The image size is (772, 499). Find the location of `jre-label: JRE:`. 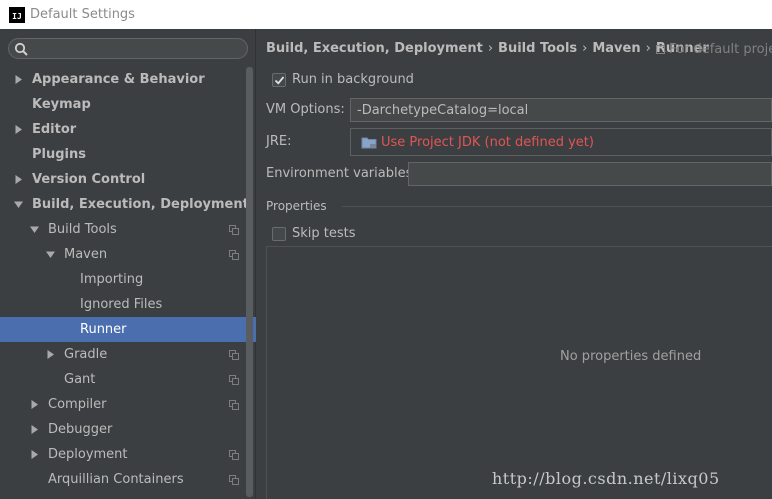

jre-label: JRE: is located at coordinates (279, 141).